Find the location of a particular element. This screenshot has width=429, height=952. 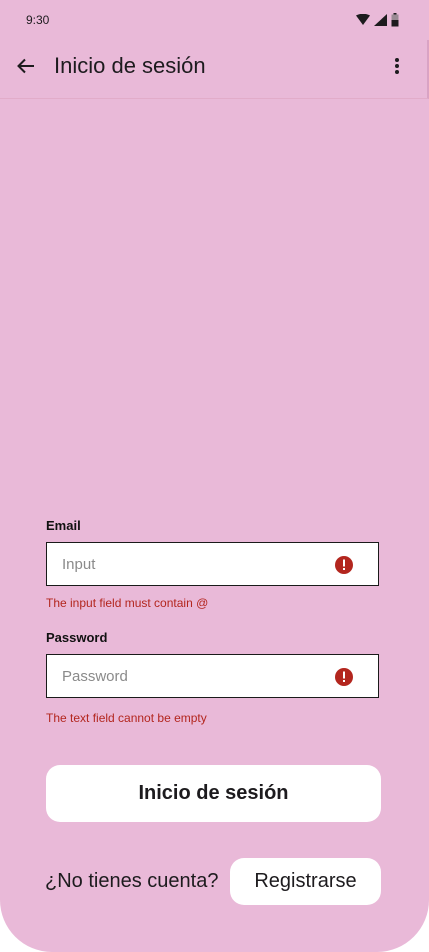

email-input is located at coordinates (187, 564).